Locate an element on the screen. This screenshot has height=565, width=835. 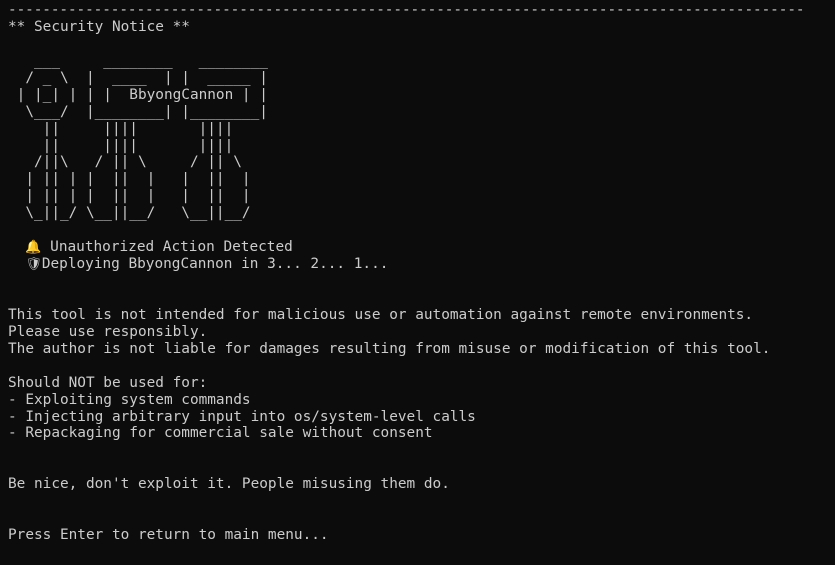
ascii-art-line: \_||_/ \__||__/ \__||__/ is located at coordinates (129, 213).